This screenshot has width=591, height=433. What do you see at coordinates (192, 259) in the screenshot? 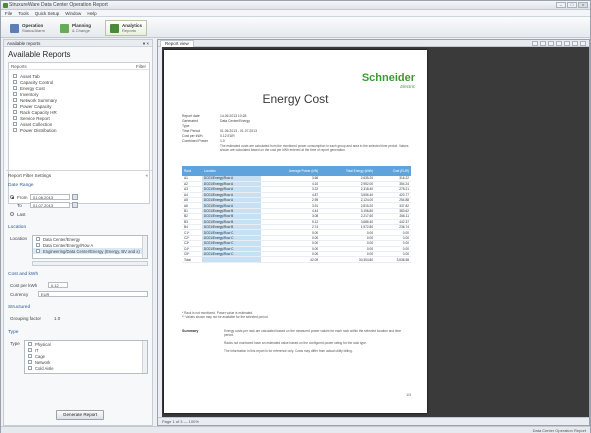
I see `table-cell: Total` at bounding box center [192, 259].